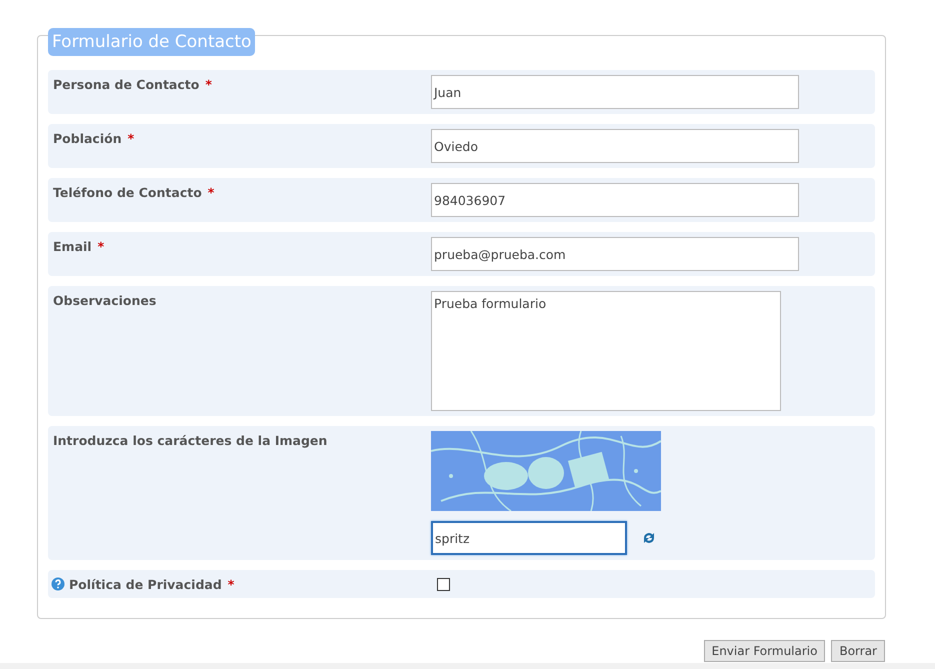 Image resolution: width=935 pixels, height=669 pixels. Describe the element at coordinates (58, 584) in the screenshot. I see `help-icon` at that location.